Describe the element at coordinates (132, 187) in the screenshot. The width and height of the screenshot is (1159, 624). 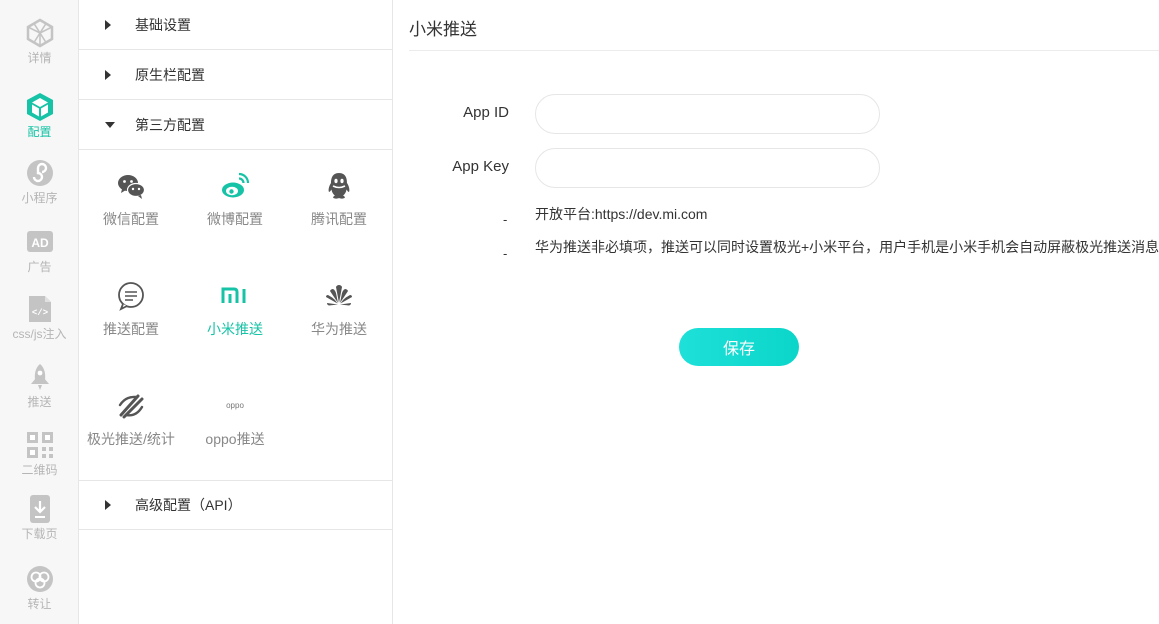
I see `wechat-icon` at that location.